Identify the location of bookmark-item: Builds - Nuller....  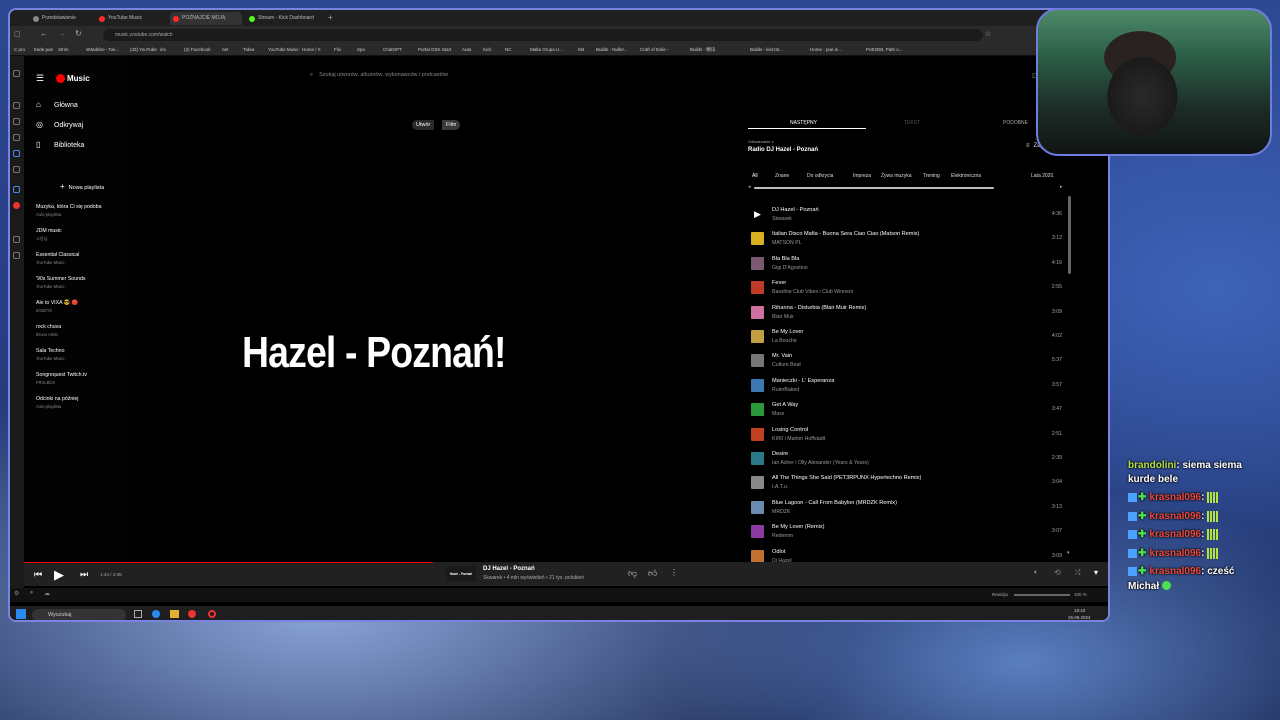
(612, 50).